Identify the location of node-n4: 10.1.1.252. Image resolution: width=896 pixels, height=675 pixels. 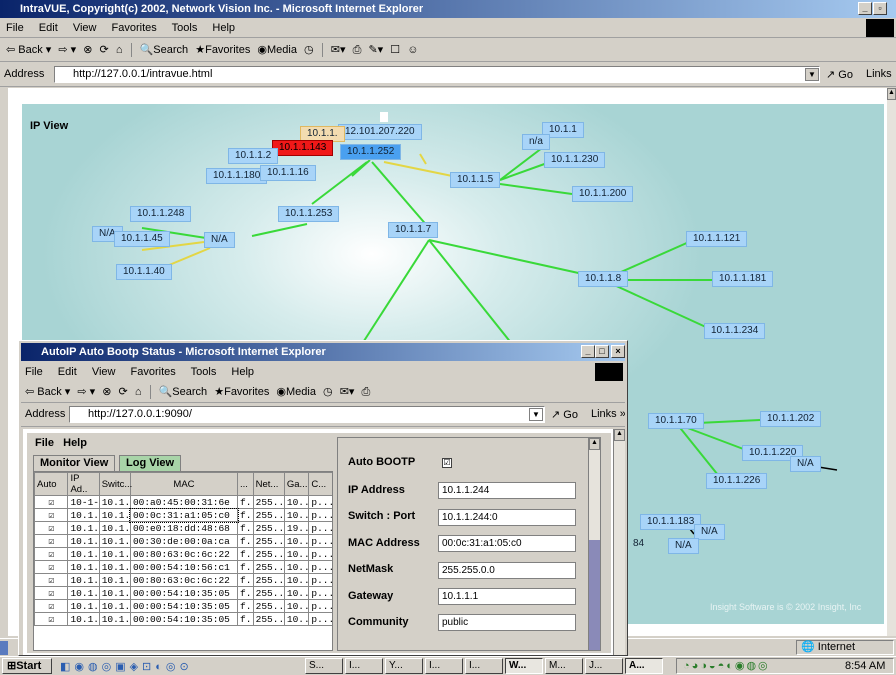
(371, 152).